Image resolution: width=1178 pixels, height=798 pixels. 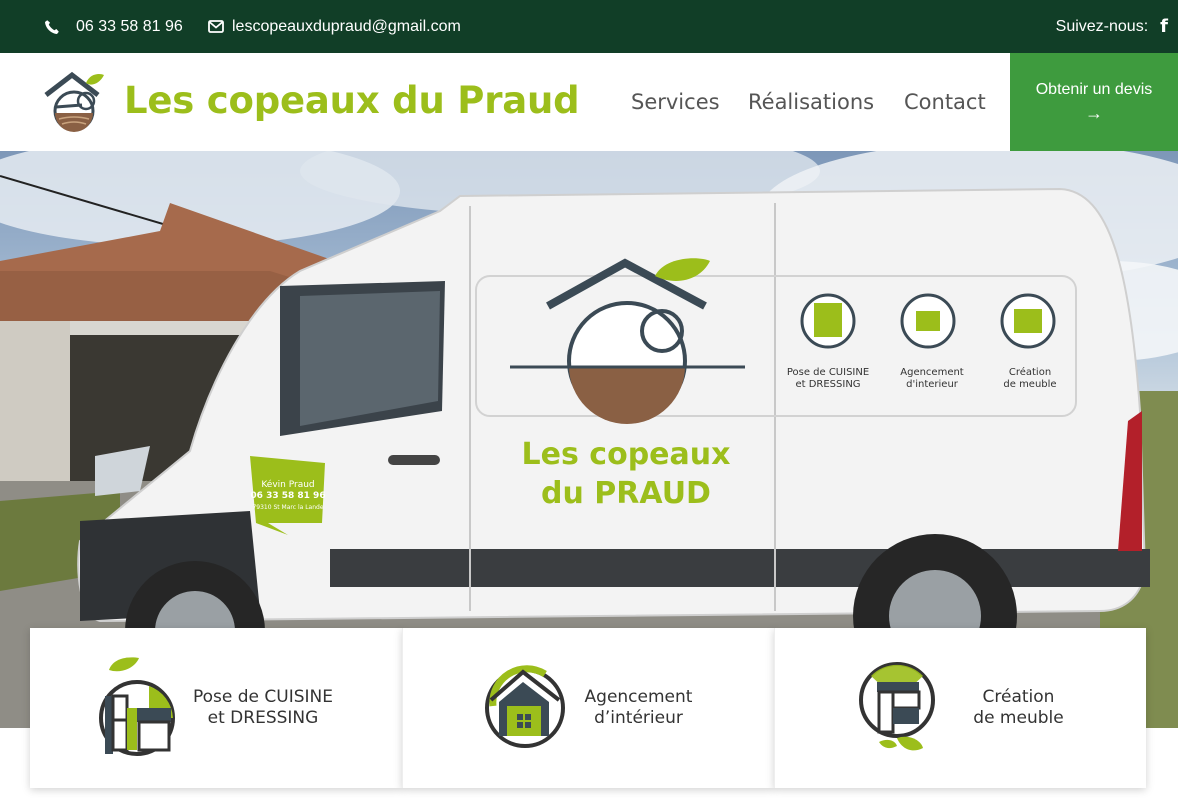 What do you see at coordinates (827, 384) in the screenshot?
I see `van-service-1b: et DRESSING` at bounding box center [827, 384].